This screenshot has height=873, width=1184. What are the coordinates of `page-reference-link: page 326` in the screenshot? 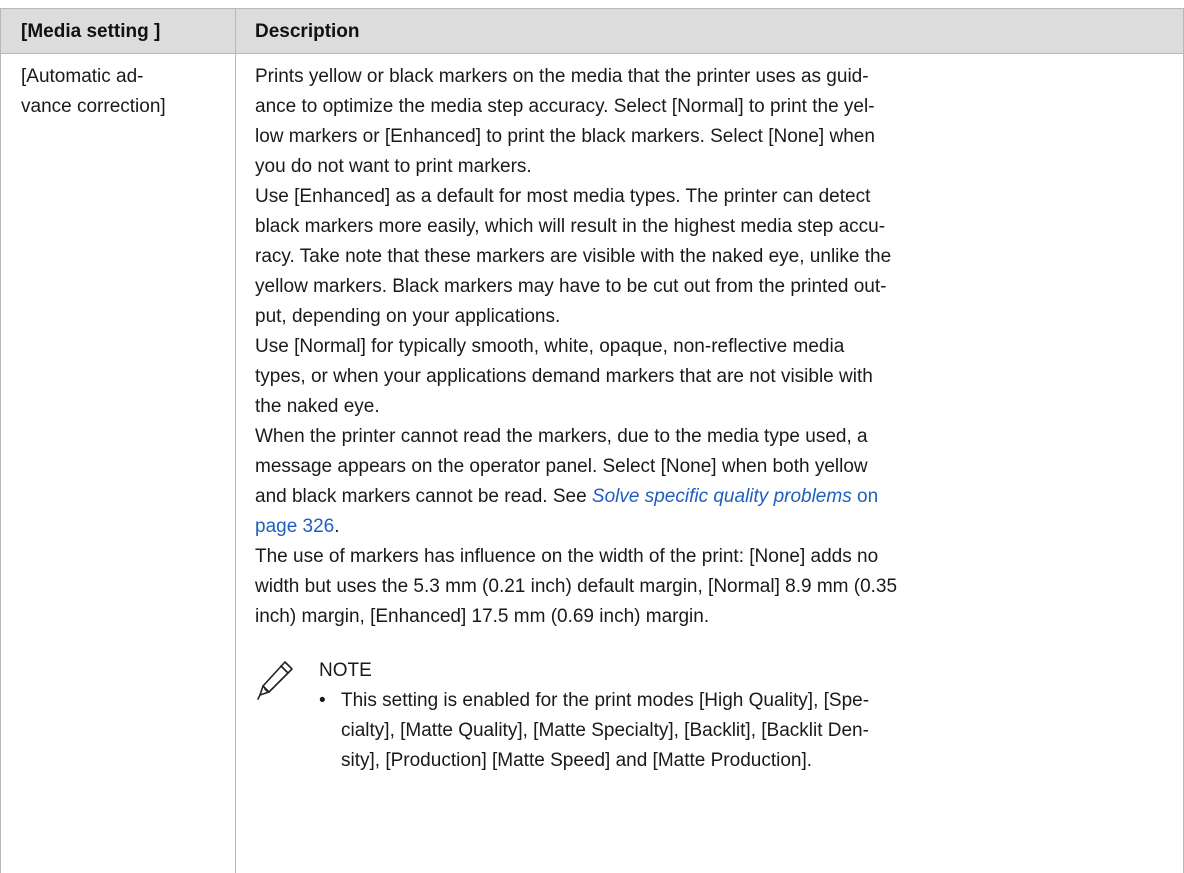 It's located at (294, 526).